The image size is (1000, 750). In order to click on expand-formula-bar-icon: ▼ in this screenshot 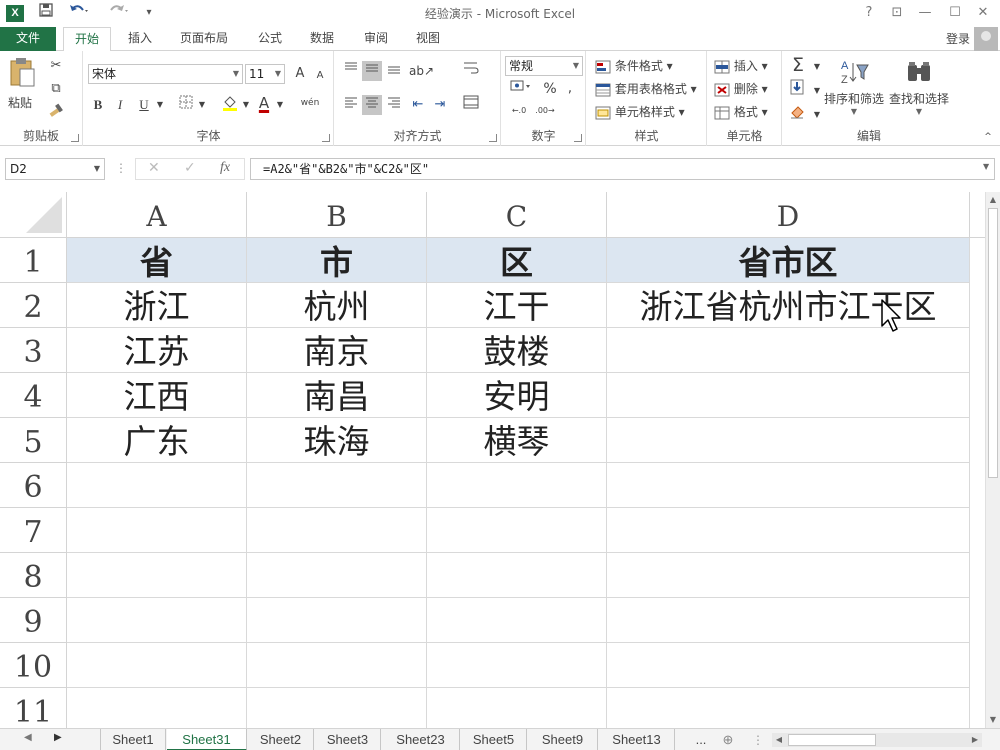, I will do `click(986, 166)`.